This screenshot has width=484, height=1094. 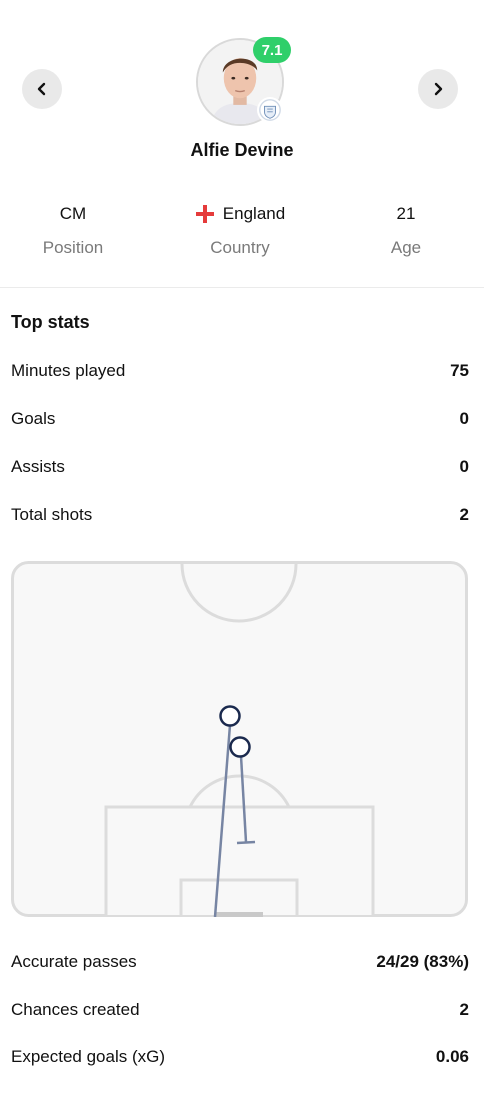 What do you see at coordinates (52, 514) in the screenshot?
I see `stat-label: Total shots` at bounding box center [52, 514].